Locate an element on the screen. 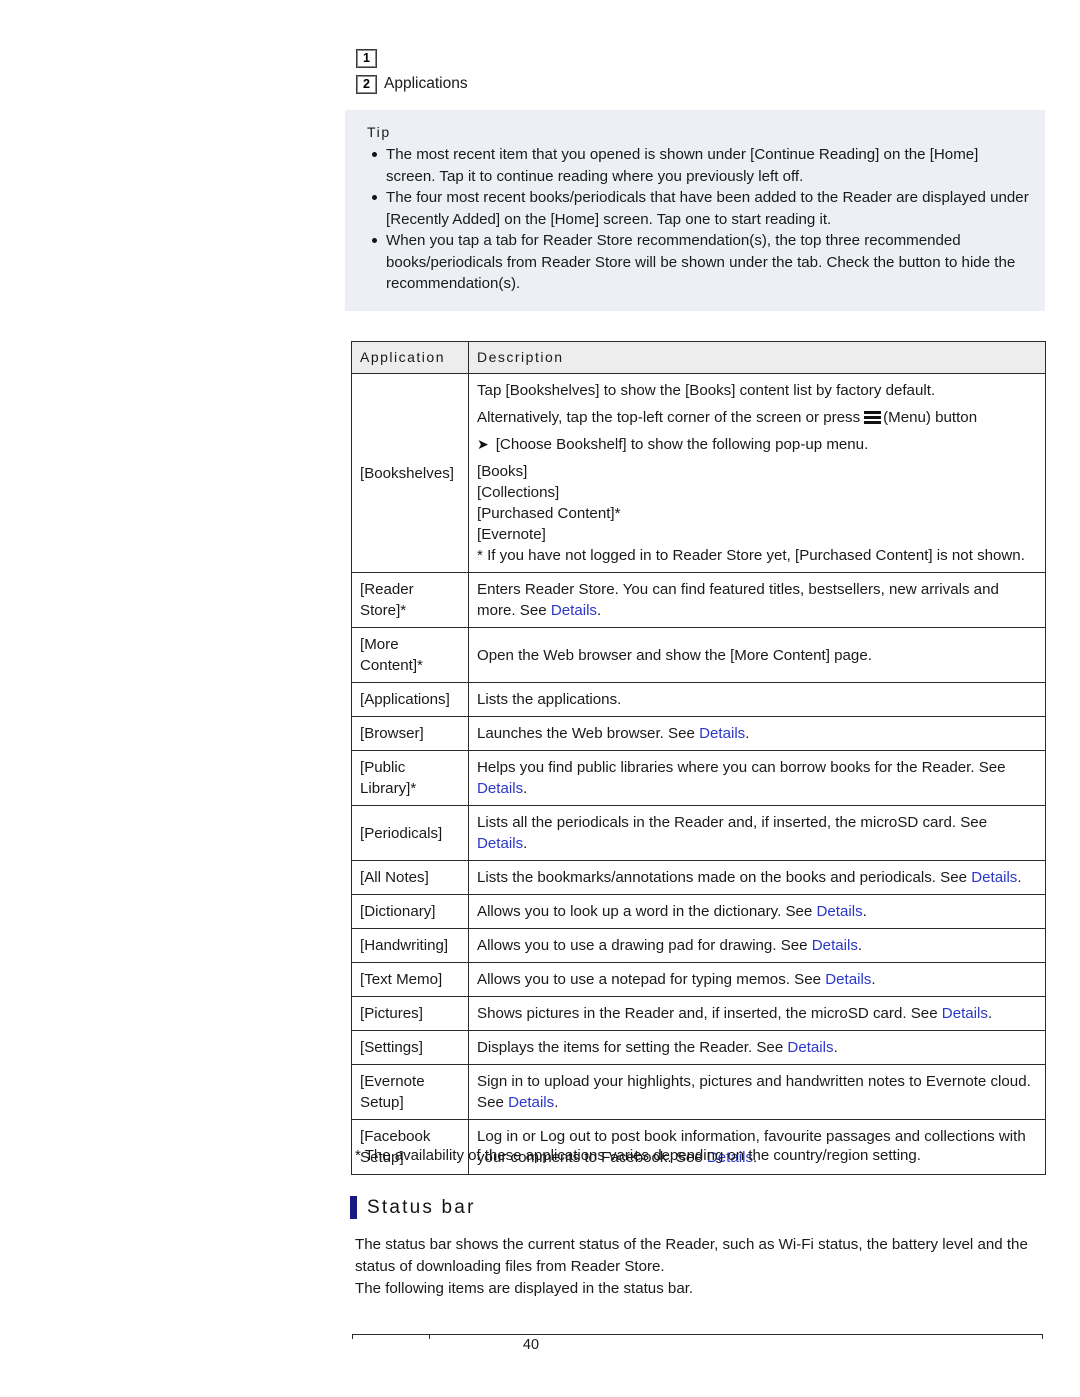 The image size is (1080, 1397). section-title: Status bar is located at coordinates (421, 1207).